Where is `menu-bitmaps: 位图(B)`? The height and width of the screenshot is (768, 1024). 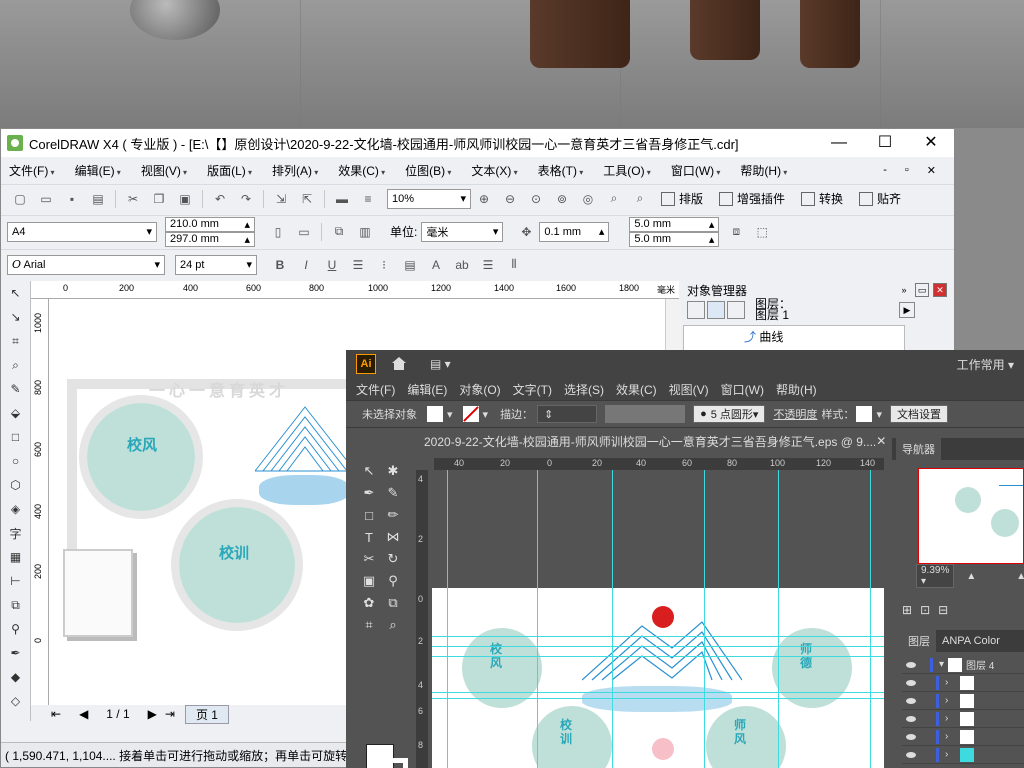 menu-bitmaps: 位图(B) is located at coordinates (428, 170).